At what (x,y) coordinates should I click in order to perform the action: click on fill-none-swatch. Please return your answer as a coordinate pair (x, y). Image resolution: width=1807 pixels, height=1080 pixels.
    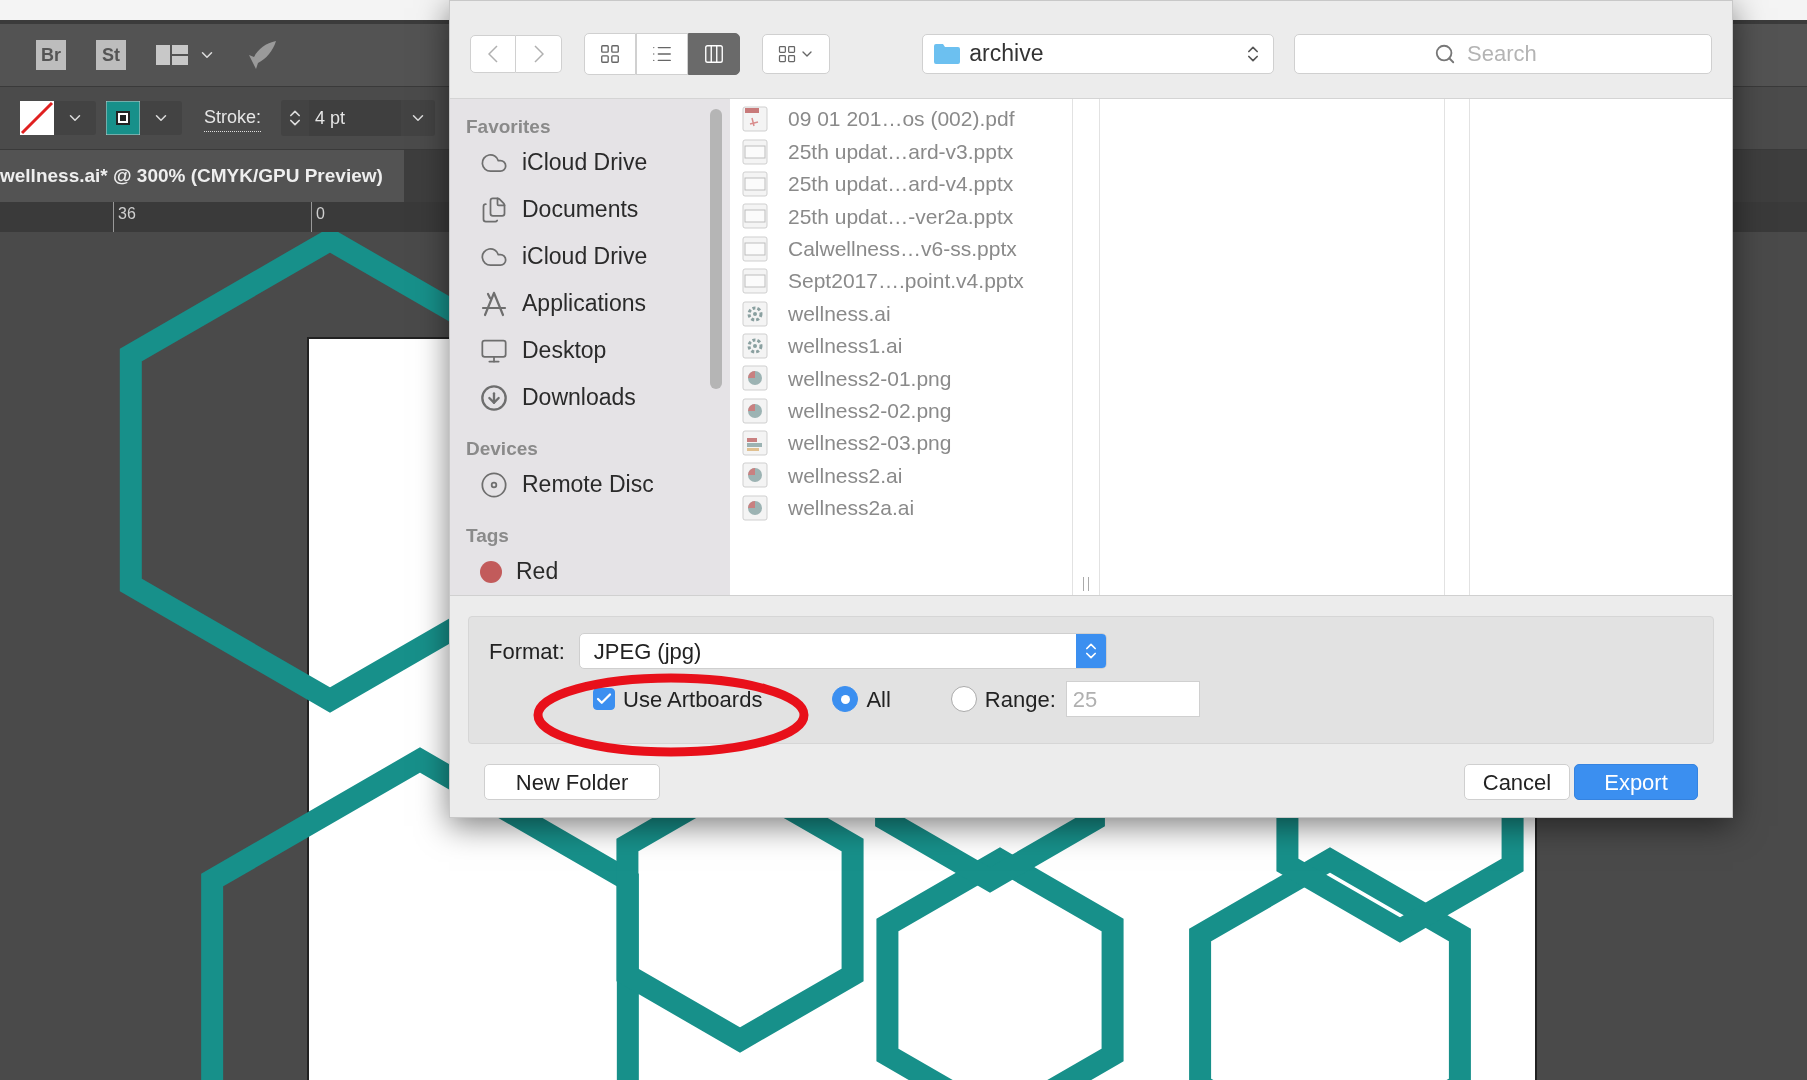
    Looking at the image, I should click on (37, 118).